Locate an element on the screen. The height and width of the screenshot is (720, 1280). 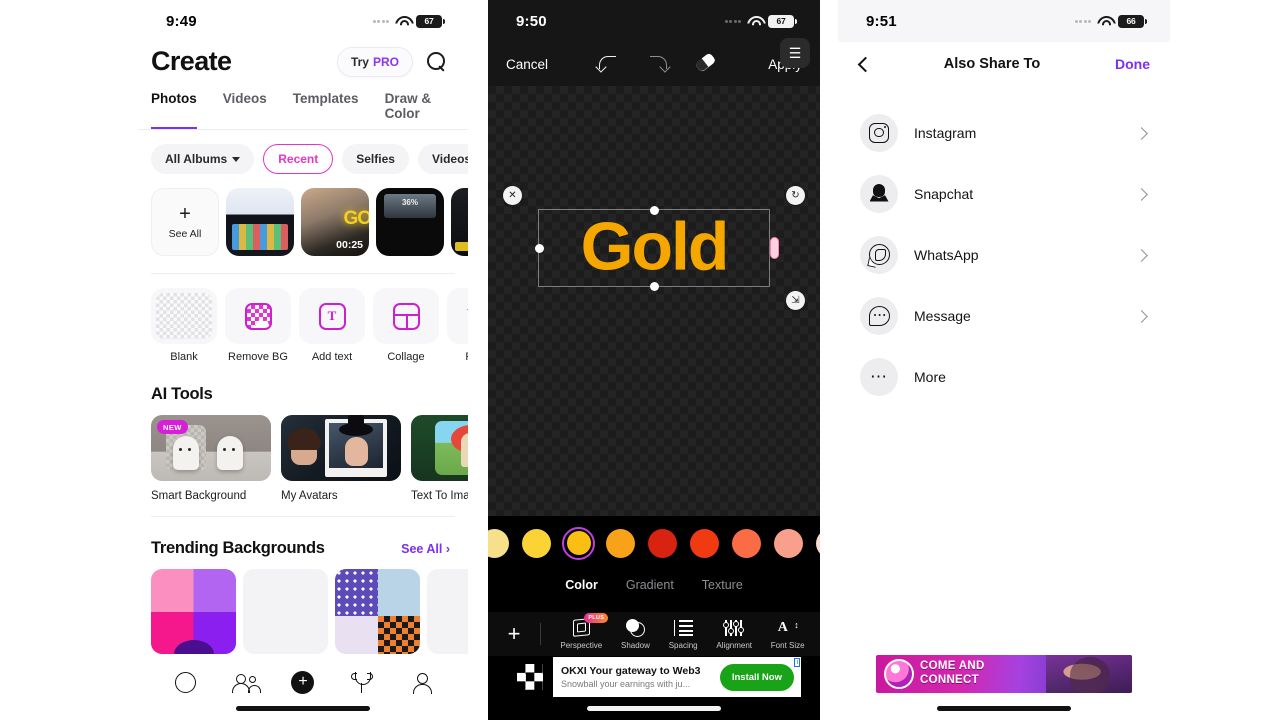
see-all-tile: + See All is located at coordinates (185, 222).